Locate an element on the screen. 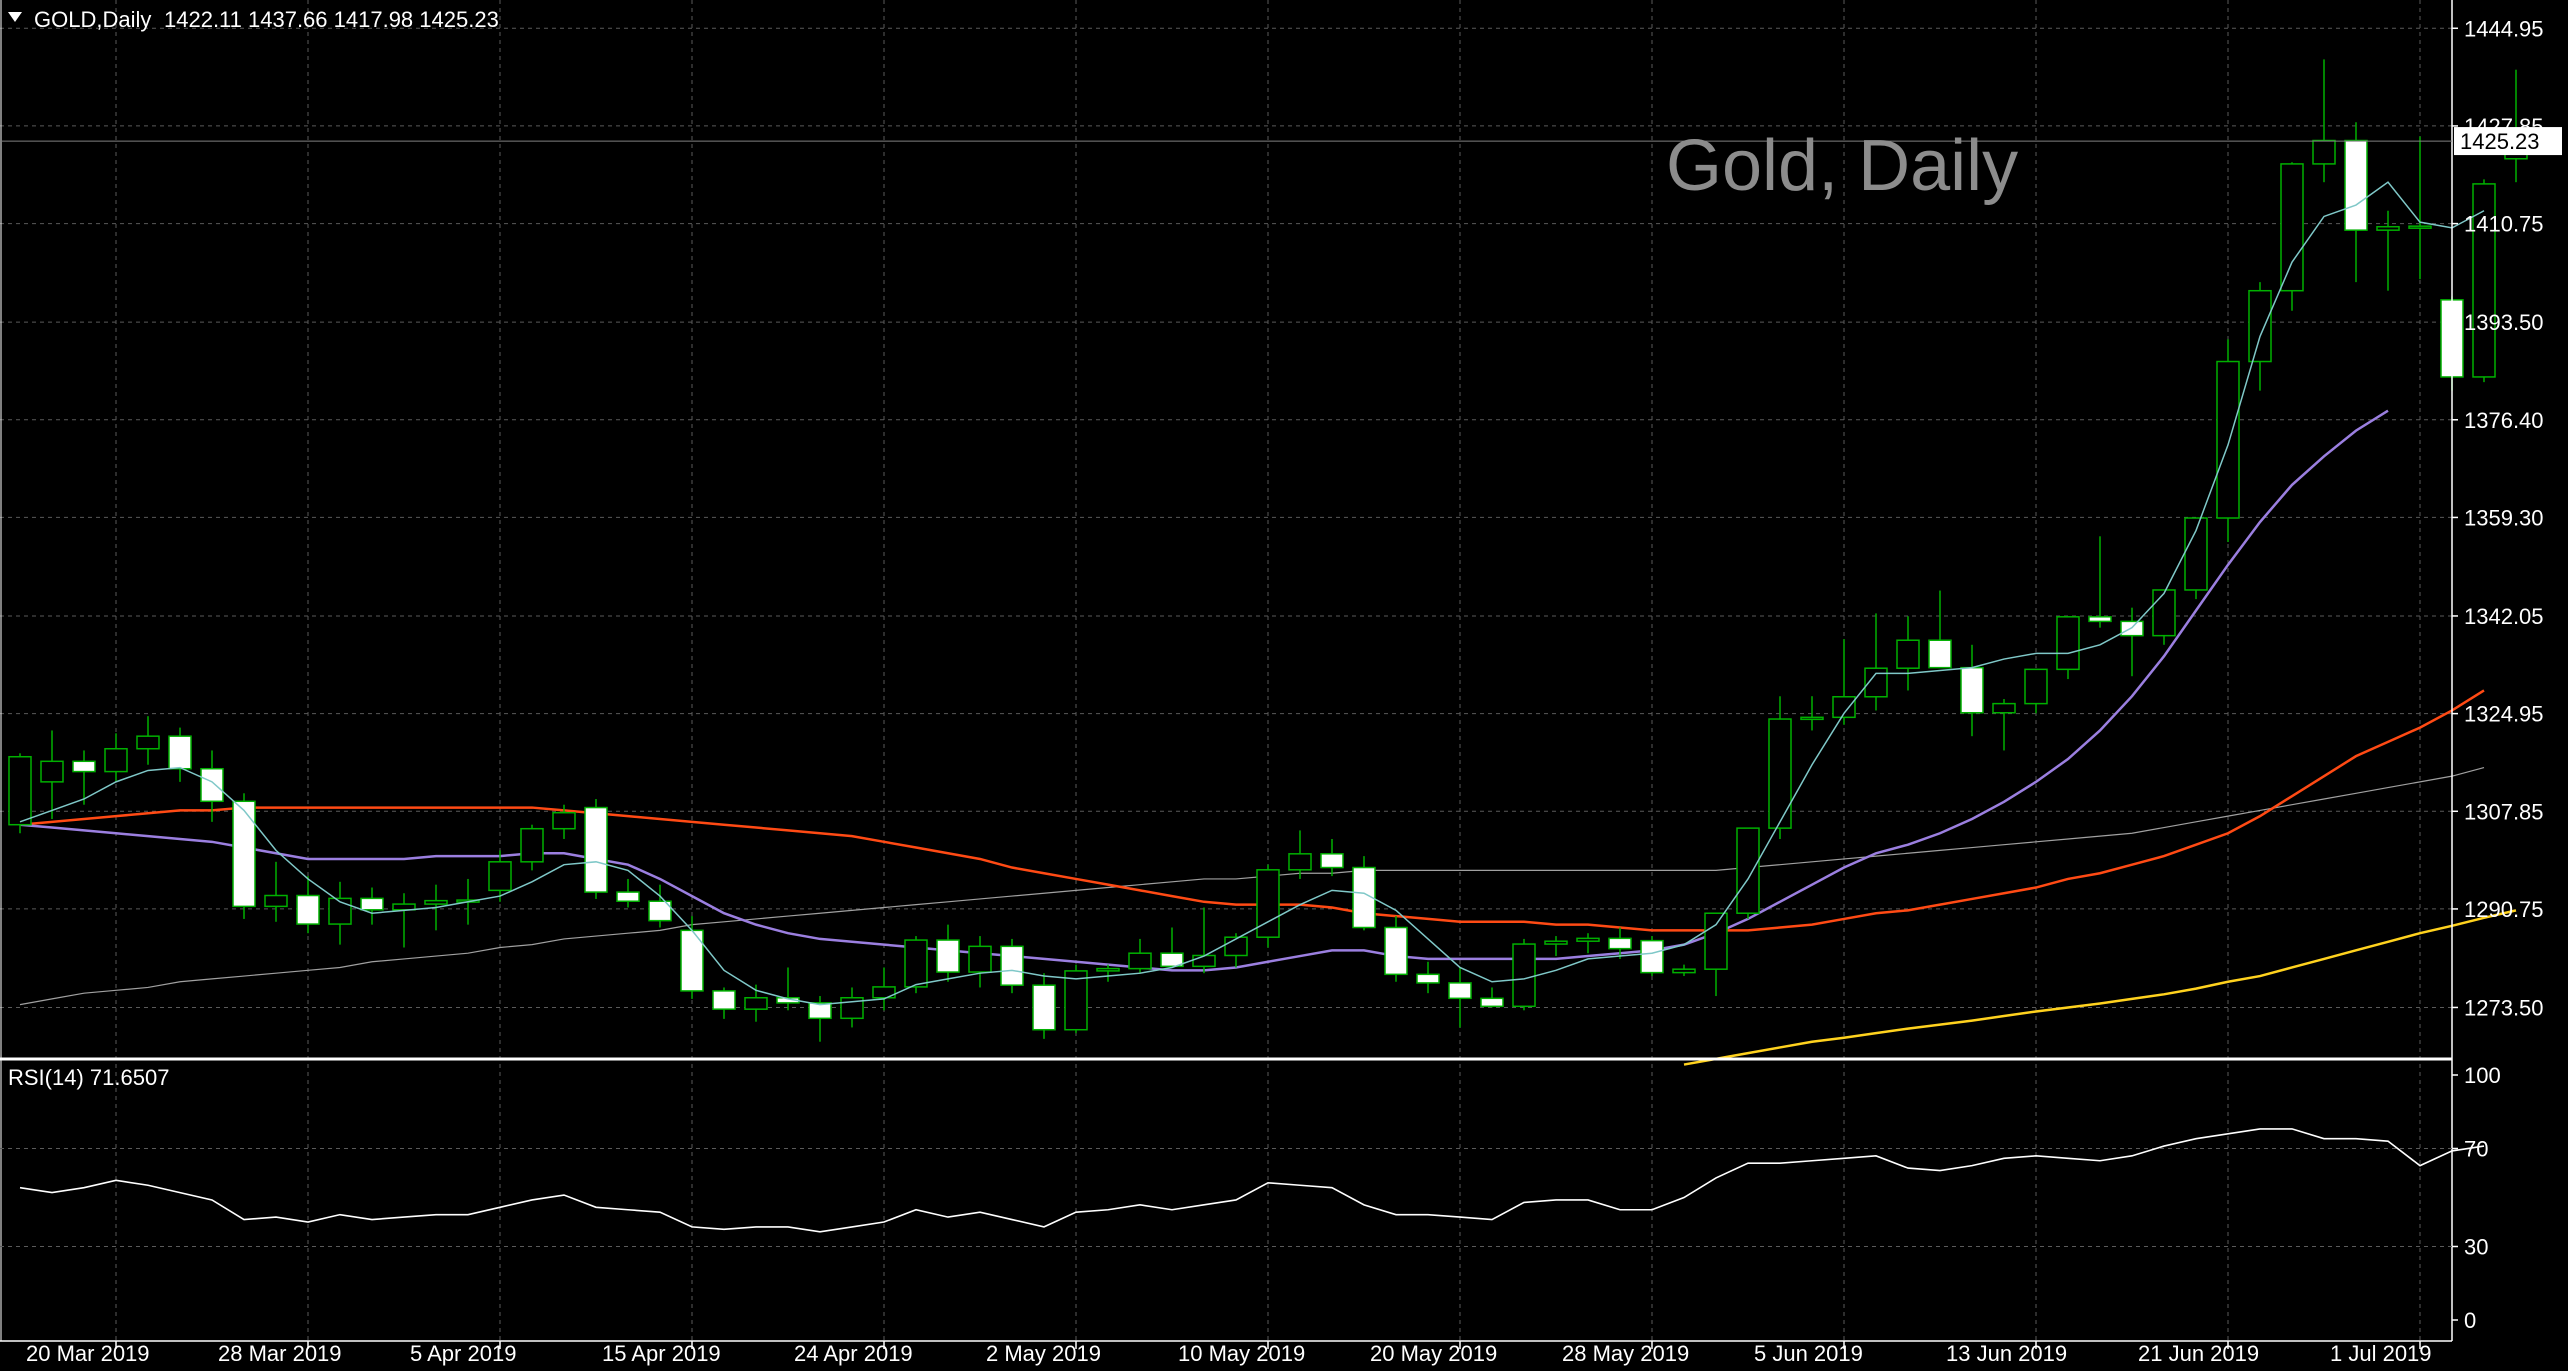 This screenshot has height=1371, width=2568. price-tick-label: 1307.85 is located at coordinates (2504, 811).